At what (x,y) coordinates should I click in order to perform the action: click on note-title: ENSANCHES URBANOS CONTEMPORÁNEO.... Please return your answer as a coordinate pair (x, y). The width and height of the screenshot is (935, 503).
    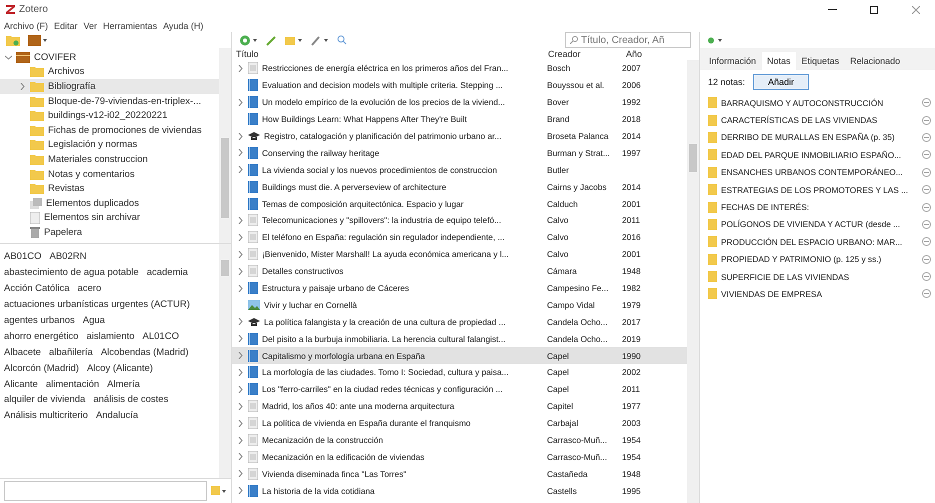
    Looking at the image, I should click on (819, 172).